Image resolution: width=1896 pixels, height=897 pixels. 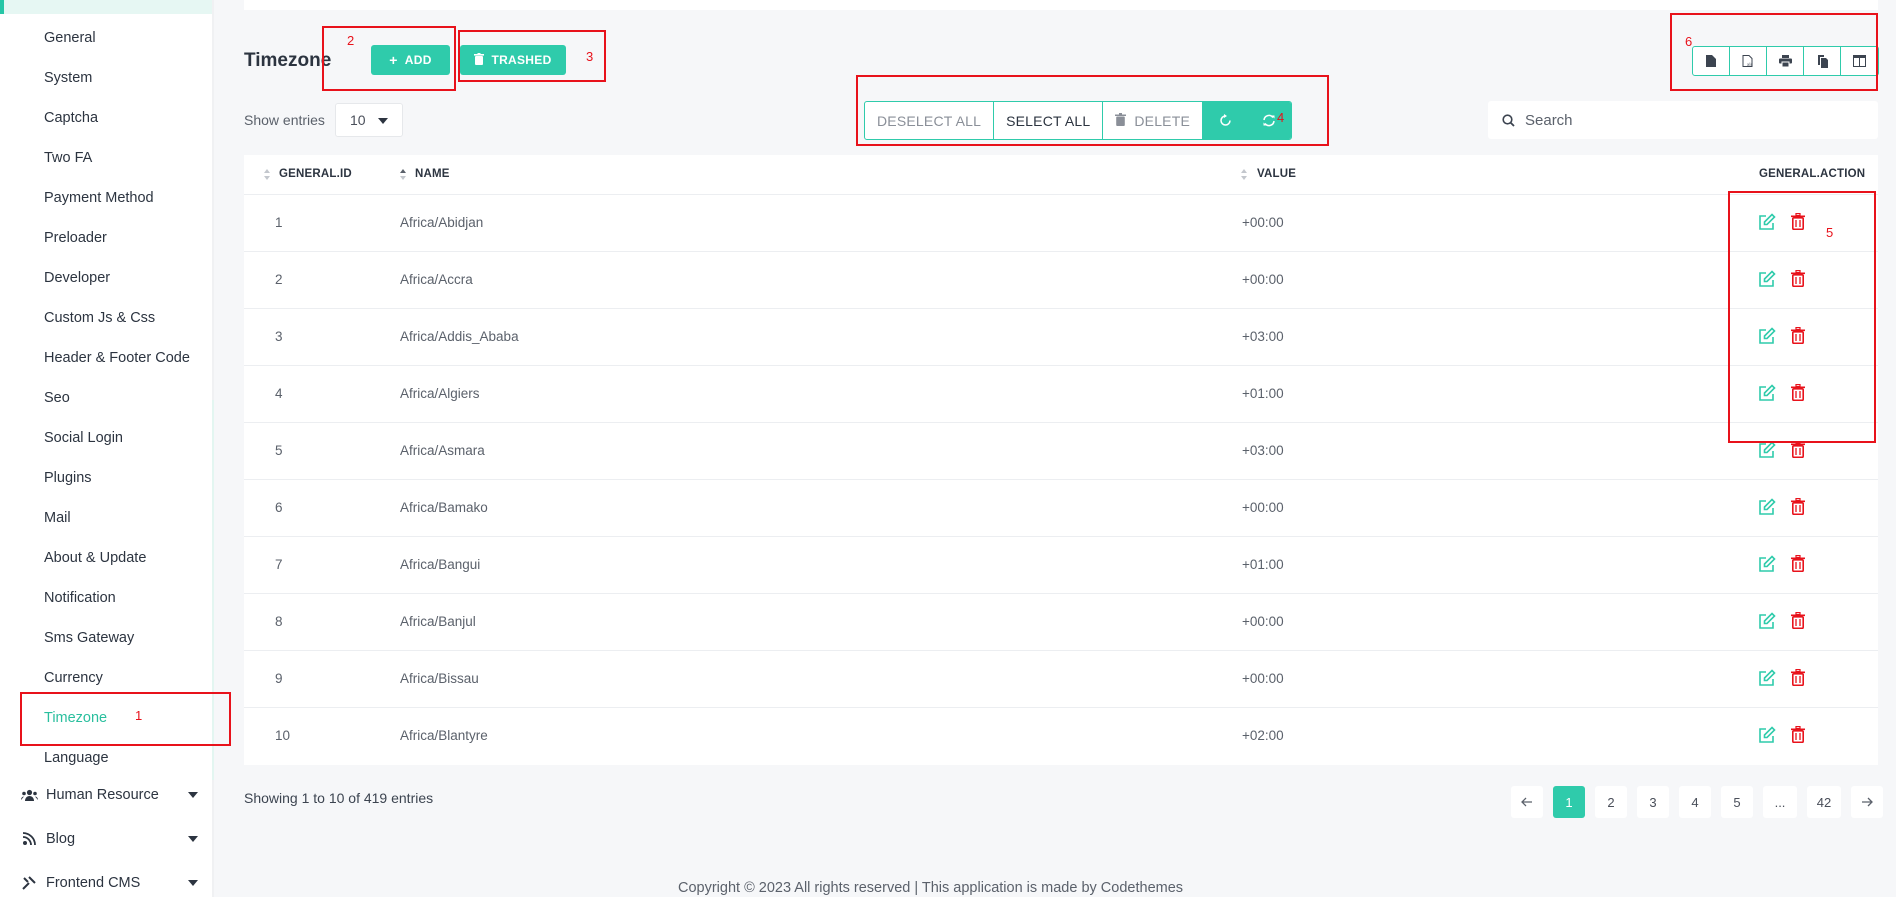 I want to click on cell-name: Africa/Bamako, so click(x=444, y=507).